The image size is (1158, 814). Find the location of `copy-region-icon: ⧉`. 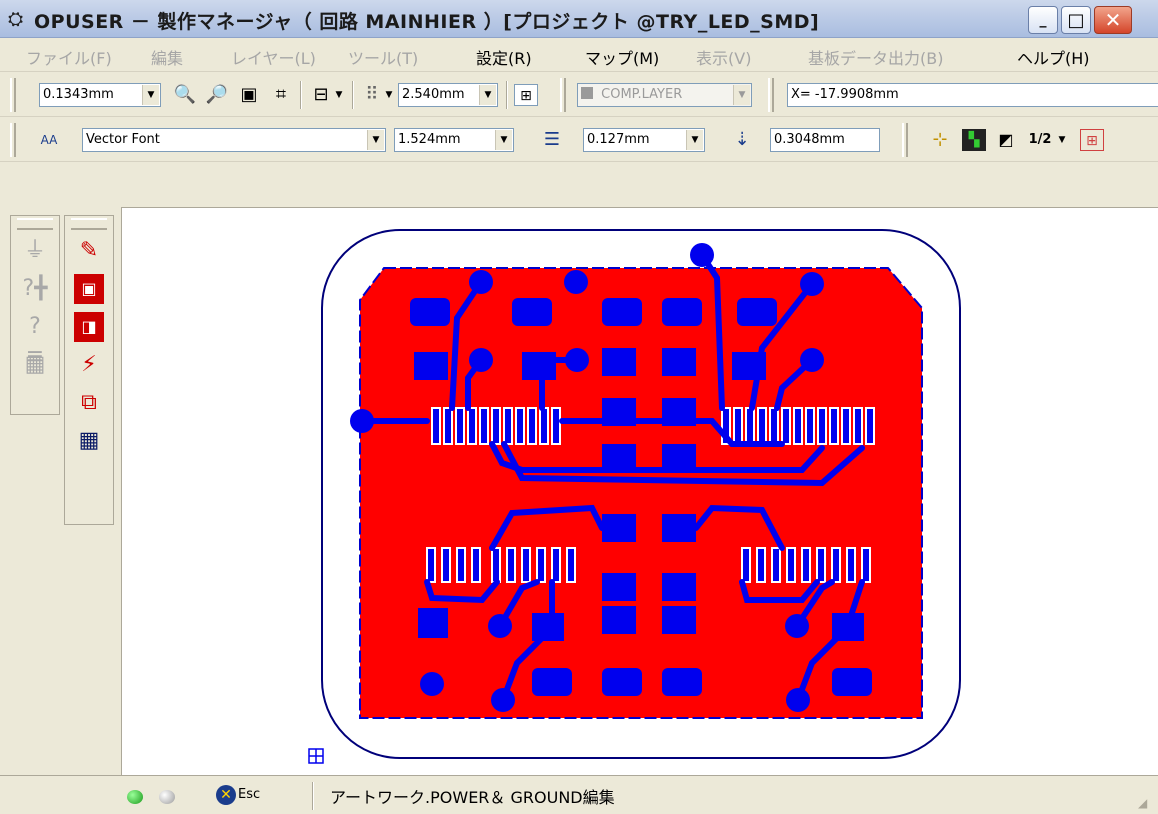

copy-region-icon: ⧉ is located at coordinates (89, 403).